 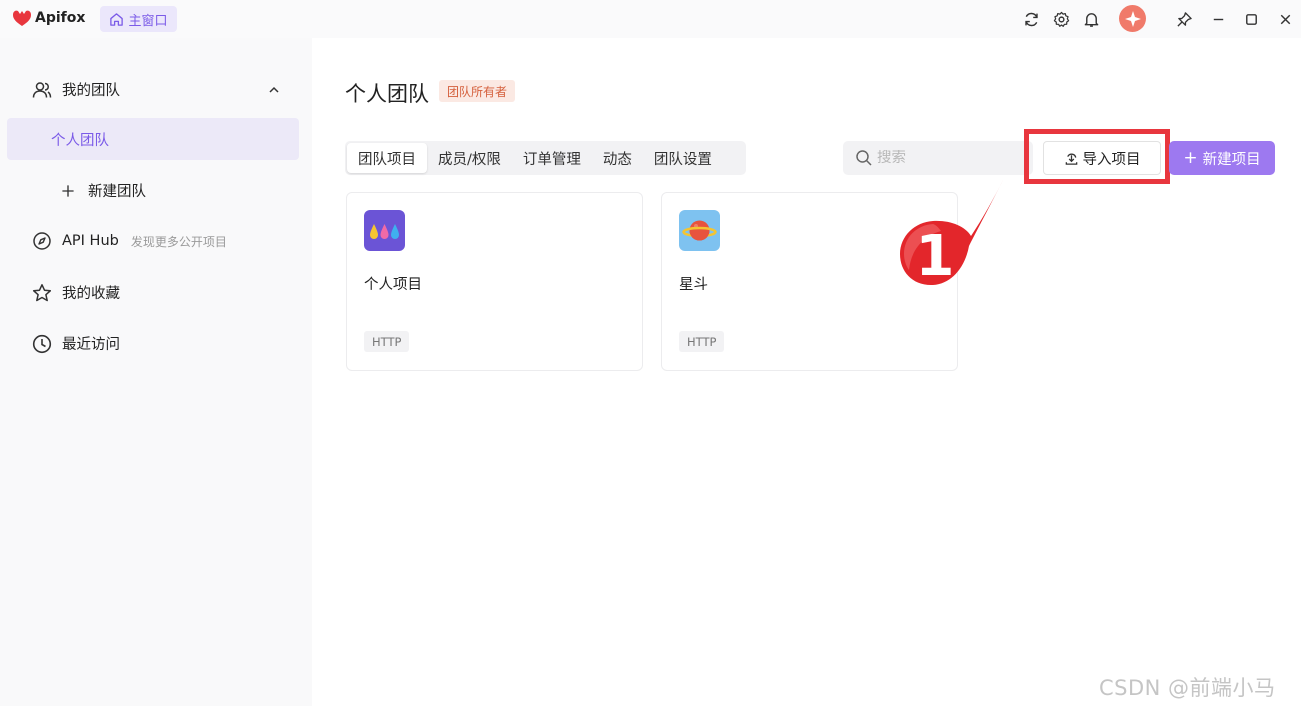 I want to click on new-button-label: 新建项目, so click(x=1231, y=159).